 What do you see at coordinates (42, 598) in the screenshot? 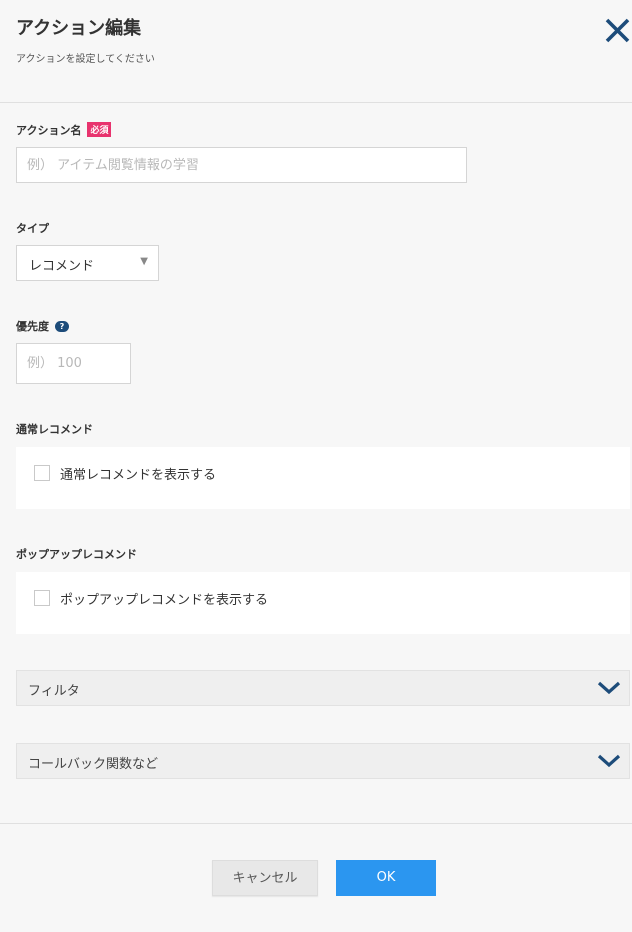
I see `popup-recommend-checkbox` at bounding box center [42, 598].